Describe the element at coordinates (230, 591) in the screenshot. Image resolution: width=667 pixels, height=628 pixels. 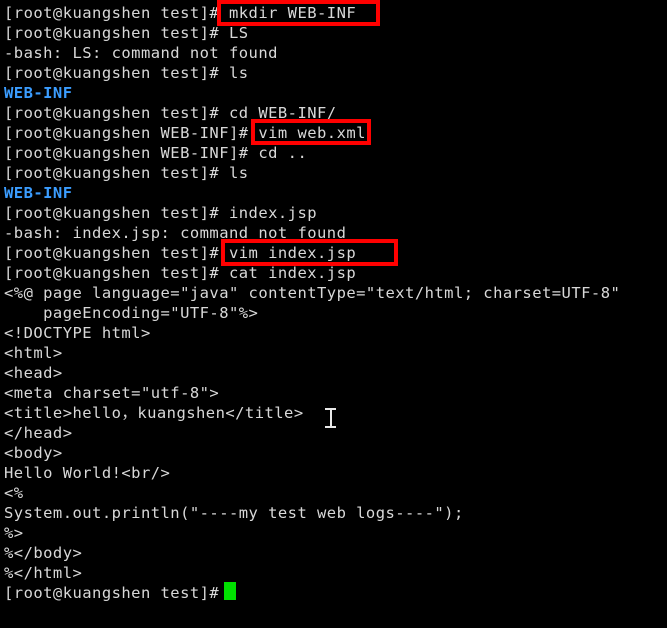
I see `terminal-cursor` at that location.